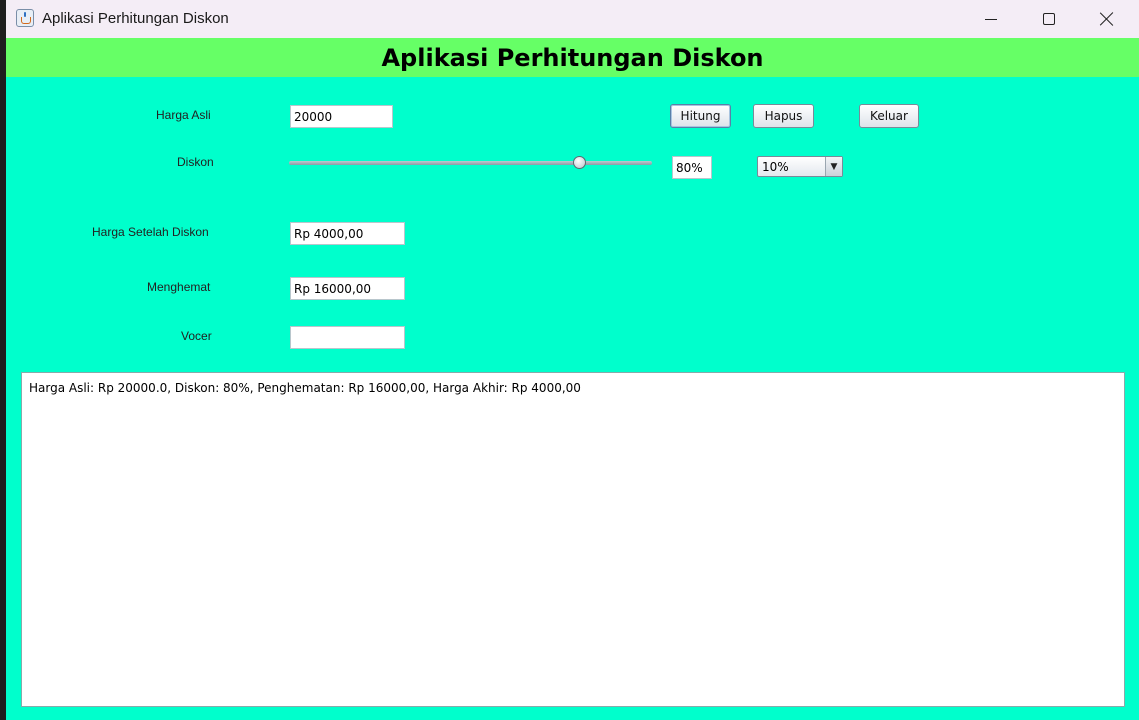 Image resolution: width=1139 pixels, height=720 pixels. I want to click on close-button, so click(1107, 19).